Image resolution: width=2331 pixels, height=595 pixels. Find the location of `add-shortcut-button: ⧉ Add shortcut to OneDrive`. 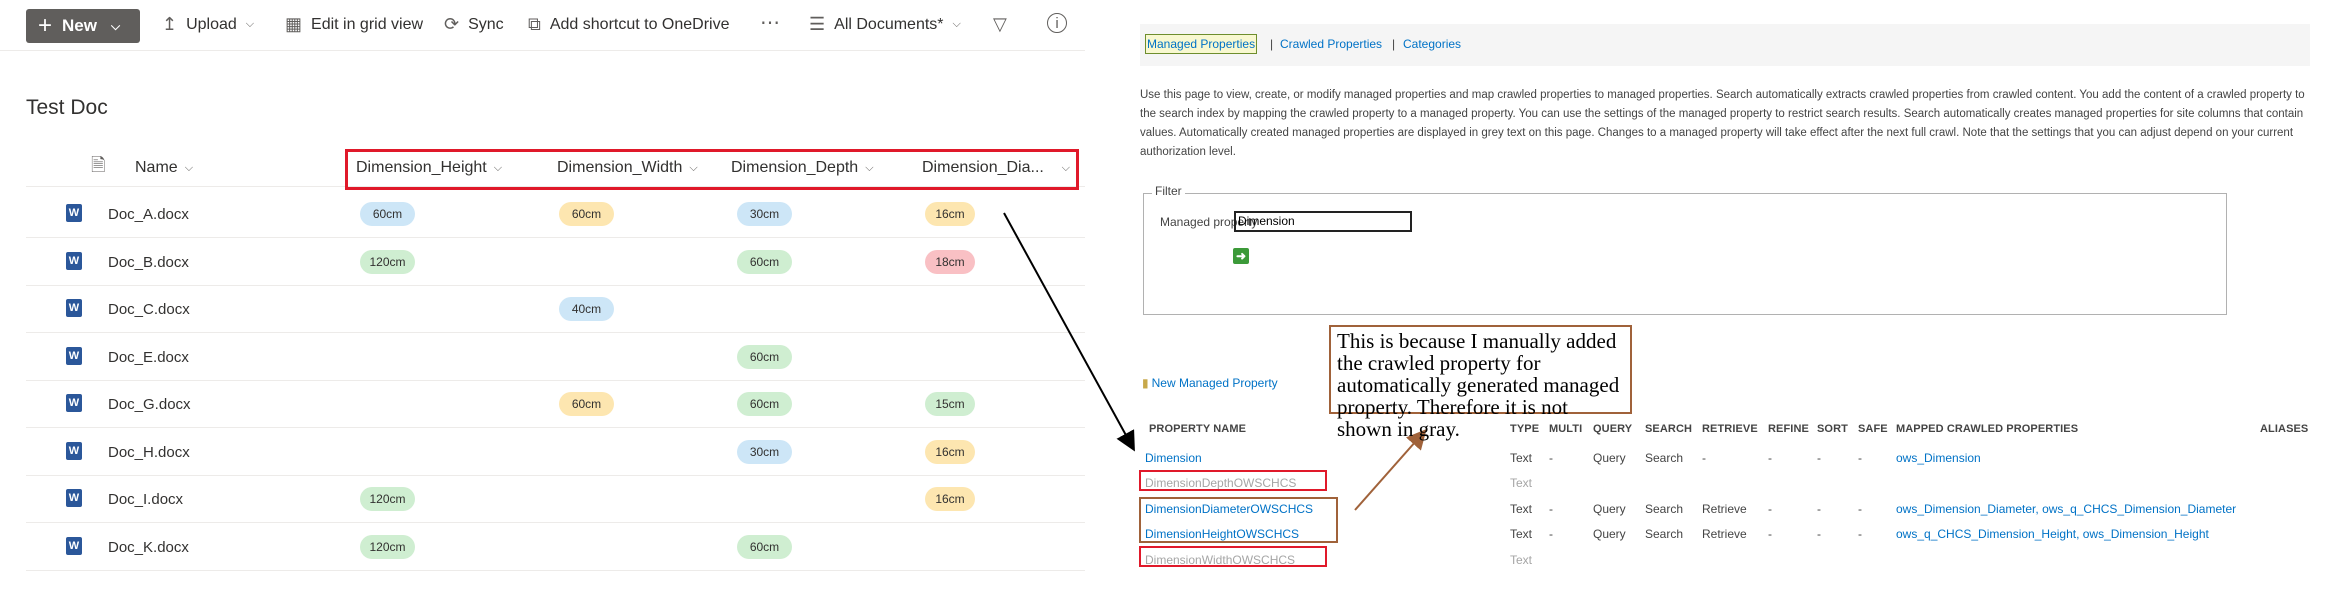

add-shortcut-button: ⧉ Add shortcut to OneDrive is located at coordinates (629, 24).